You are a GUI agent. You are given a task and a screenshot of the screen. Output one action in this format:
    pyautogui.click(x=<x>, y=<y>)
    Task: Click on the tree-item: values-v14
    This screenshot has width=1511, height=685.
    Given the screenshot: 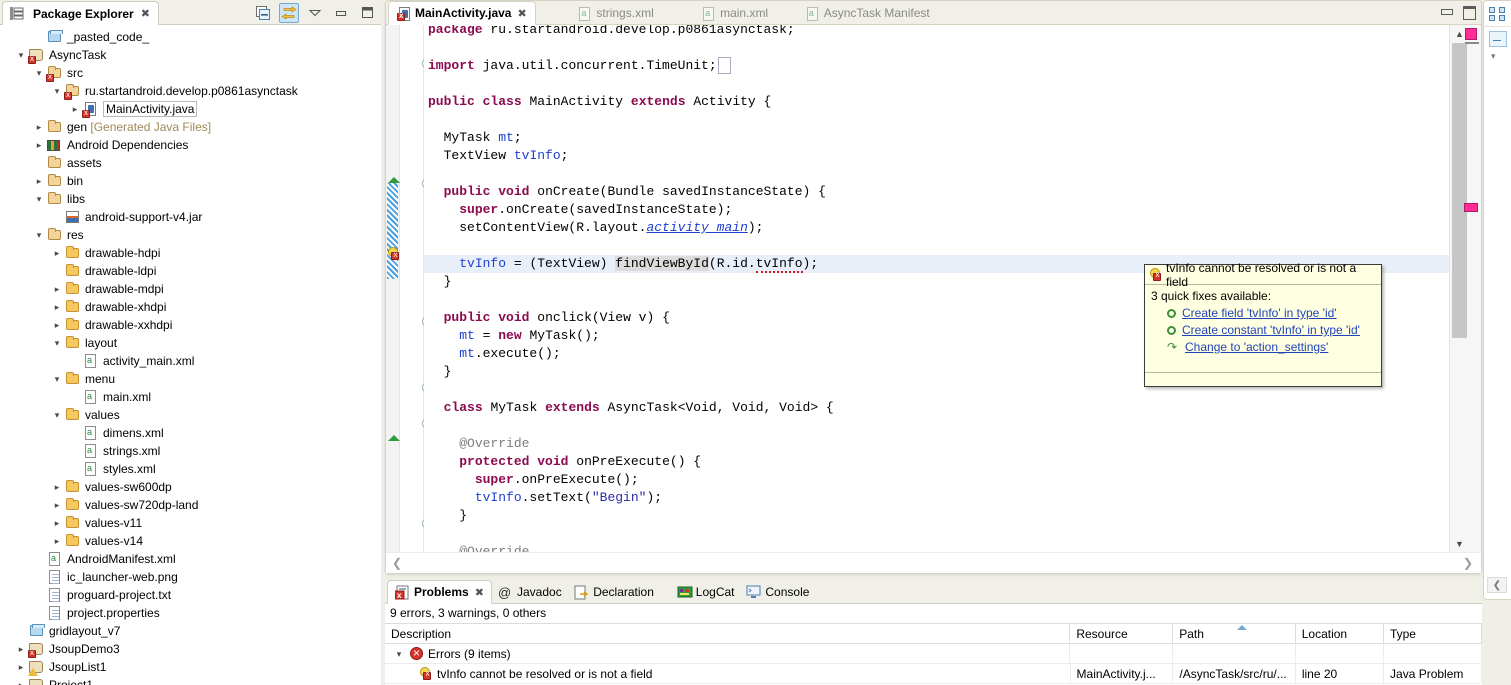 What is the action you would take?
    pyautogui.click(x=190, y=541)
    